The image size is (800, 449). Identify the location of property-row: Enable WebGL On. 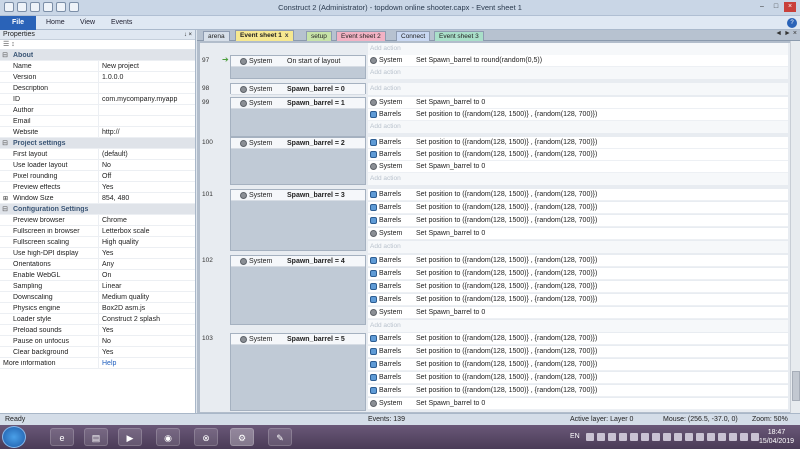
(97, 275).